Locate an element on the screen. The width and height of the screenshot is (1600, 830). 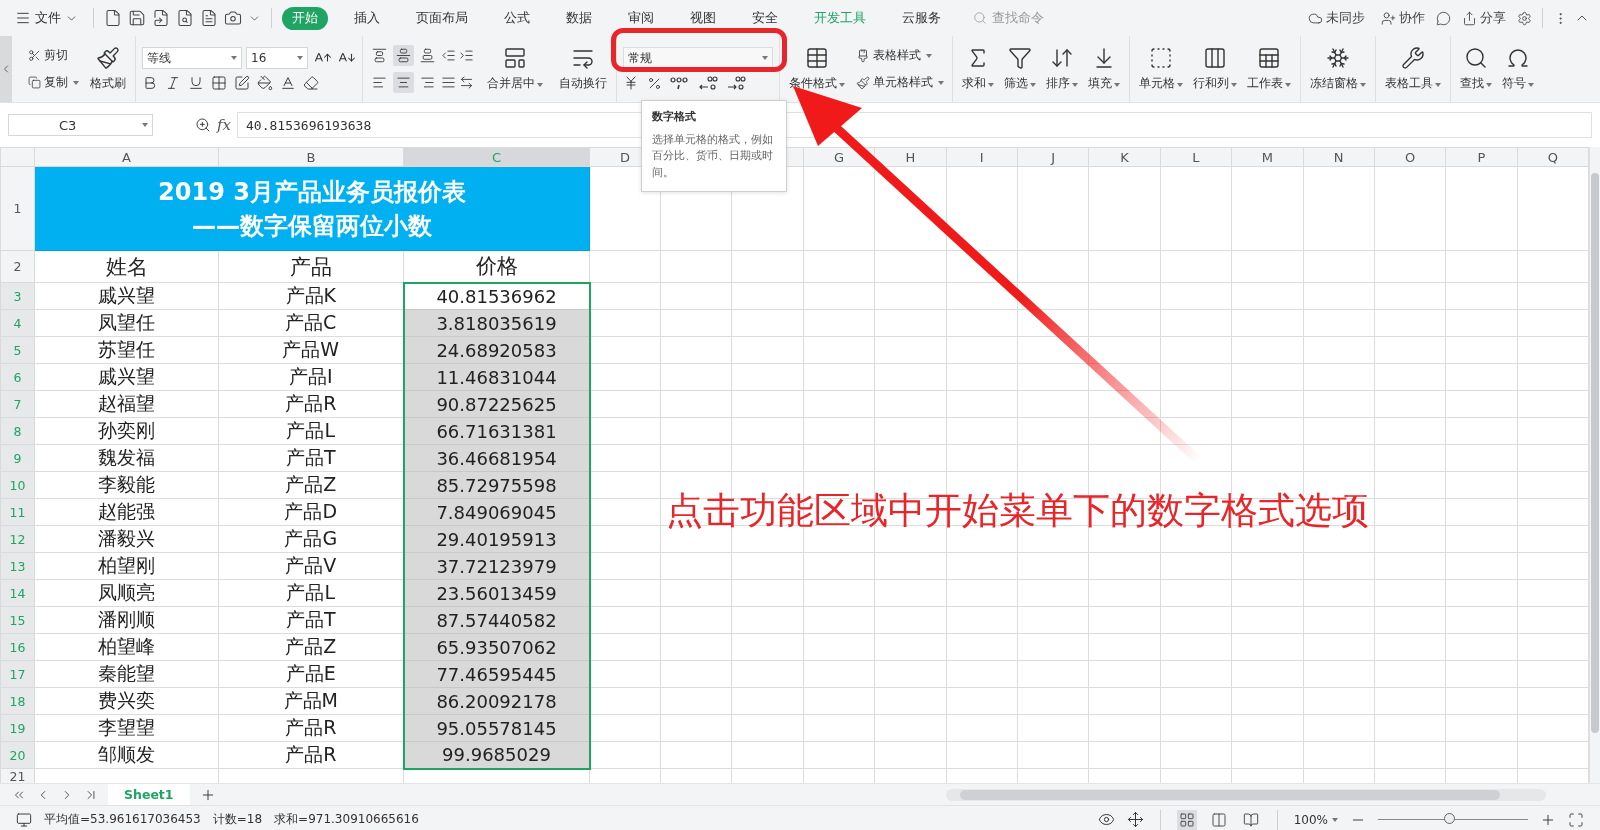
vertical-align-button is located at coordinates (403, 55).